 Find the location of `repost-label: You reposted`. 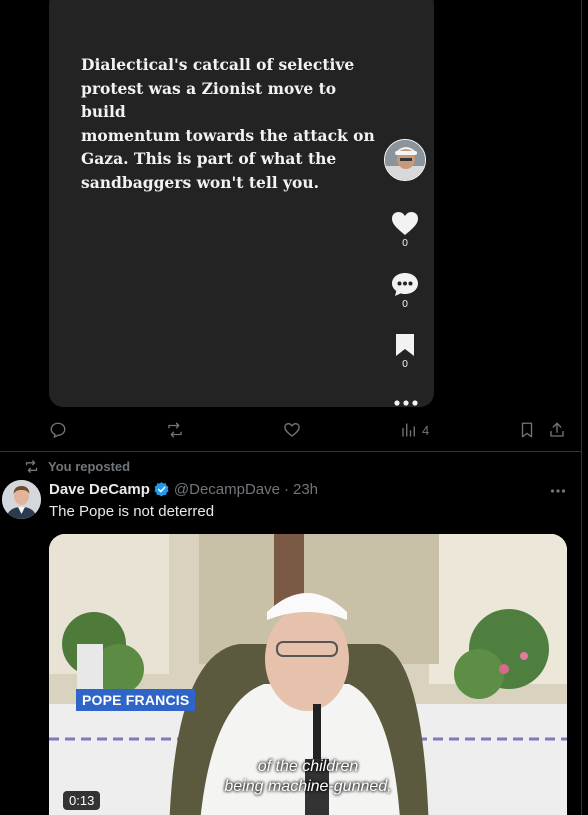

repost-label: You reposted is located at coordinates (89, 466).